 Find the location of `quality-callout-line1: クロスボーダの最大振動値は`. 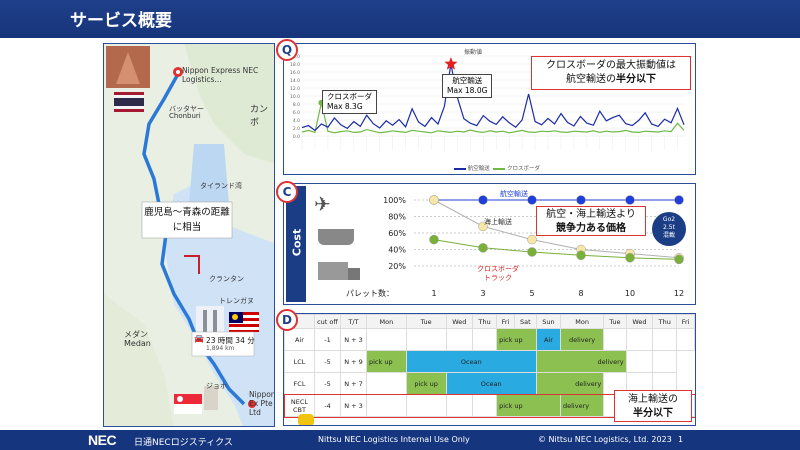

quality-callout-line1: クロスボーダの最大振動値は is located at coordinates (611, 65).